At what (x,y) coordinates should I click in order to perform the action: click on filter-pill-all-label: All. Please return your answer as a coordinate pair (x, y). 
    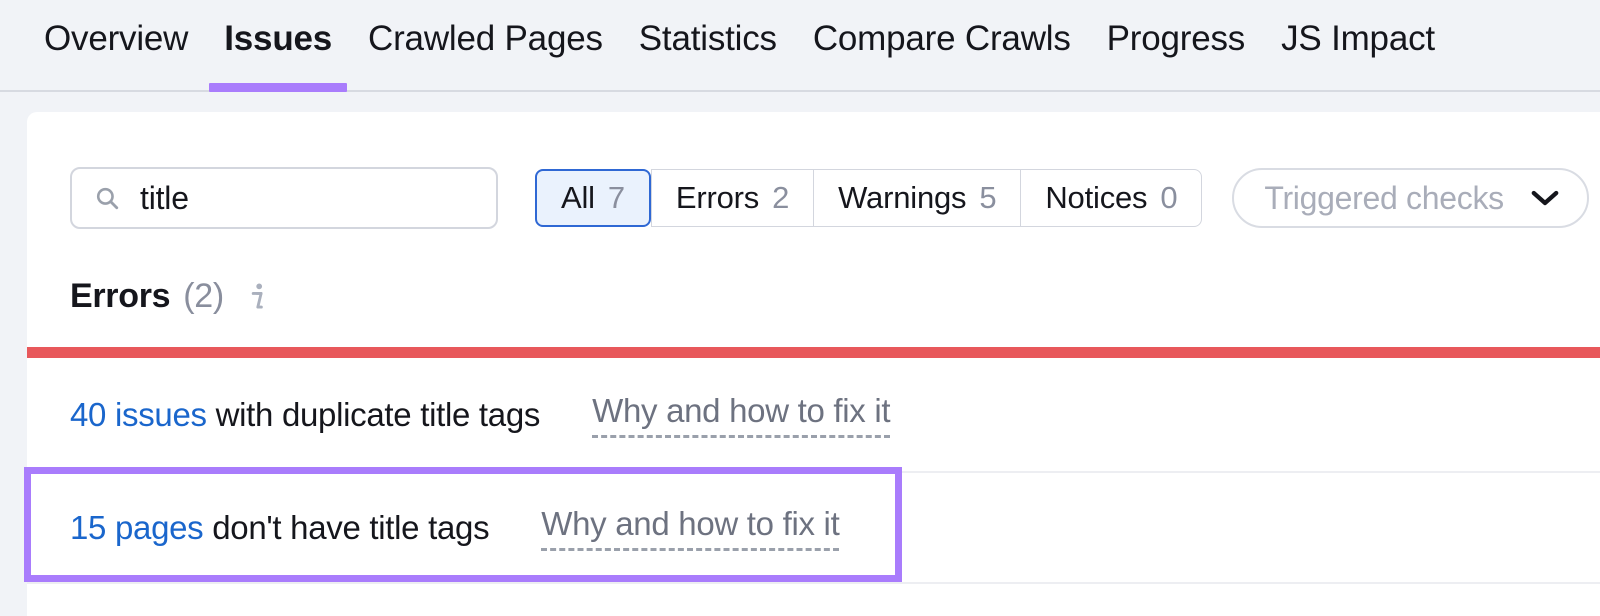
    Looking at the image, I should click on (578, 197).